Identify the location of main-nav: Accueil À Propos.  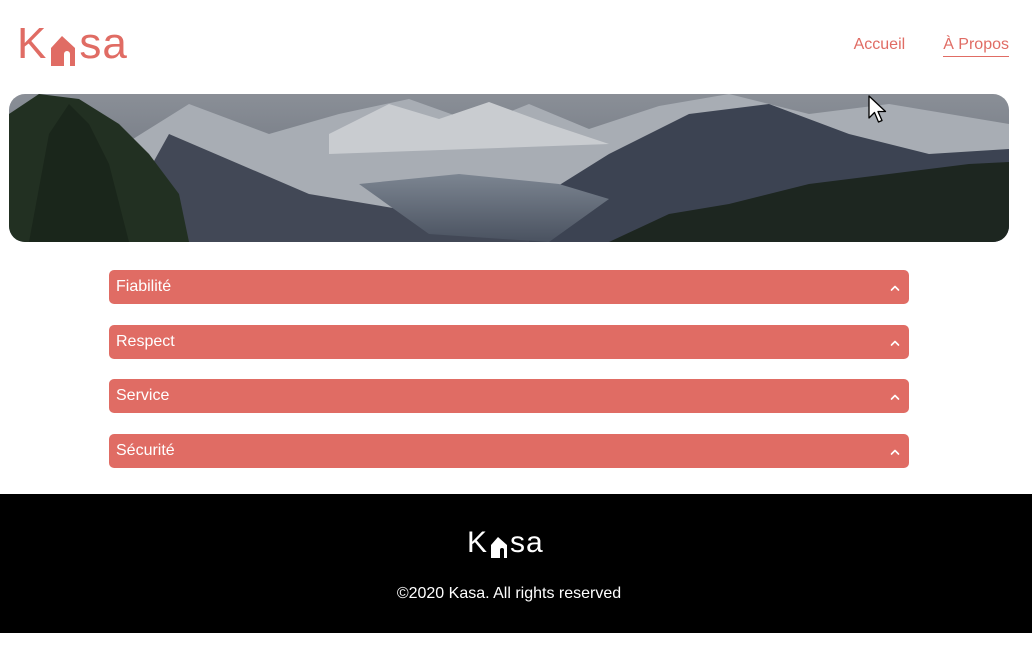
(931, 46).